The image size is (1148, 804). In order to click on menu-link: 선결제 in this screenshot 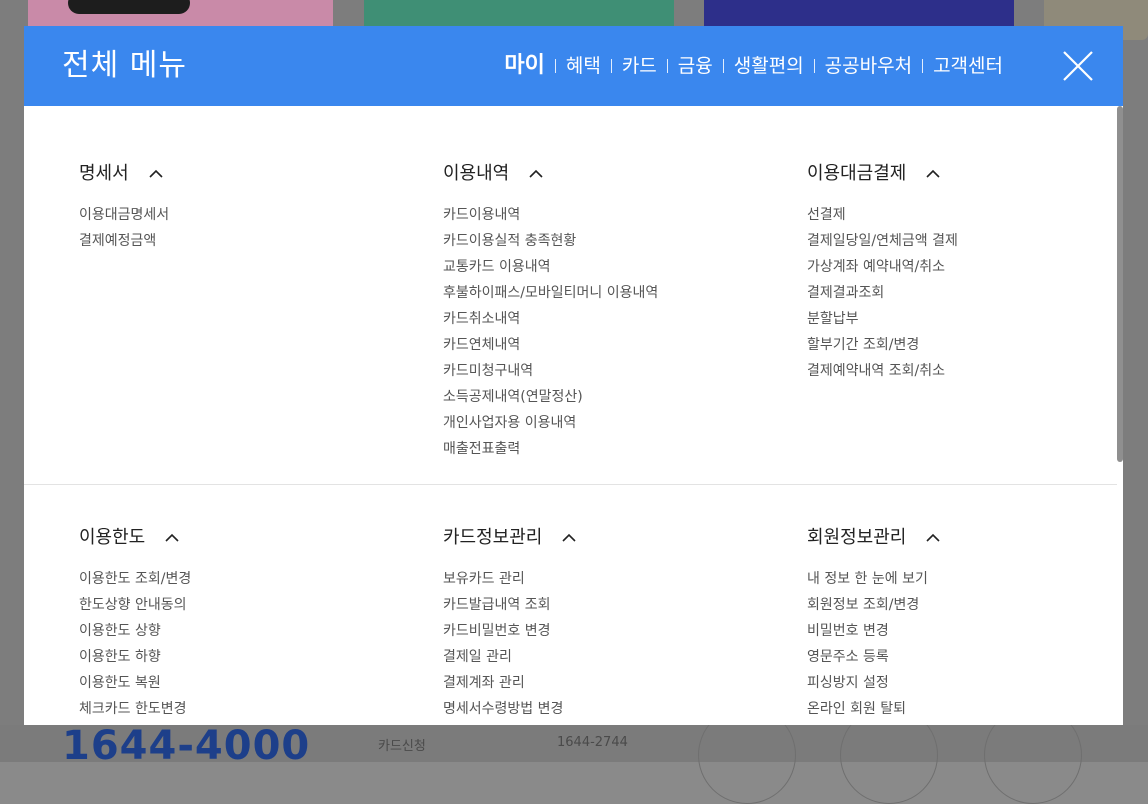, I will do `click(965, 215)`.